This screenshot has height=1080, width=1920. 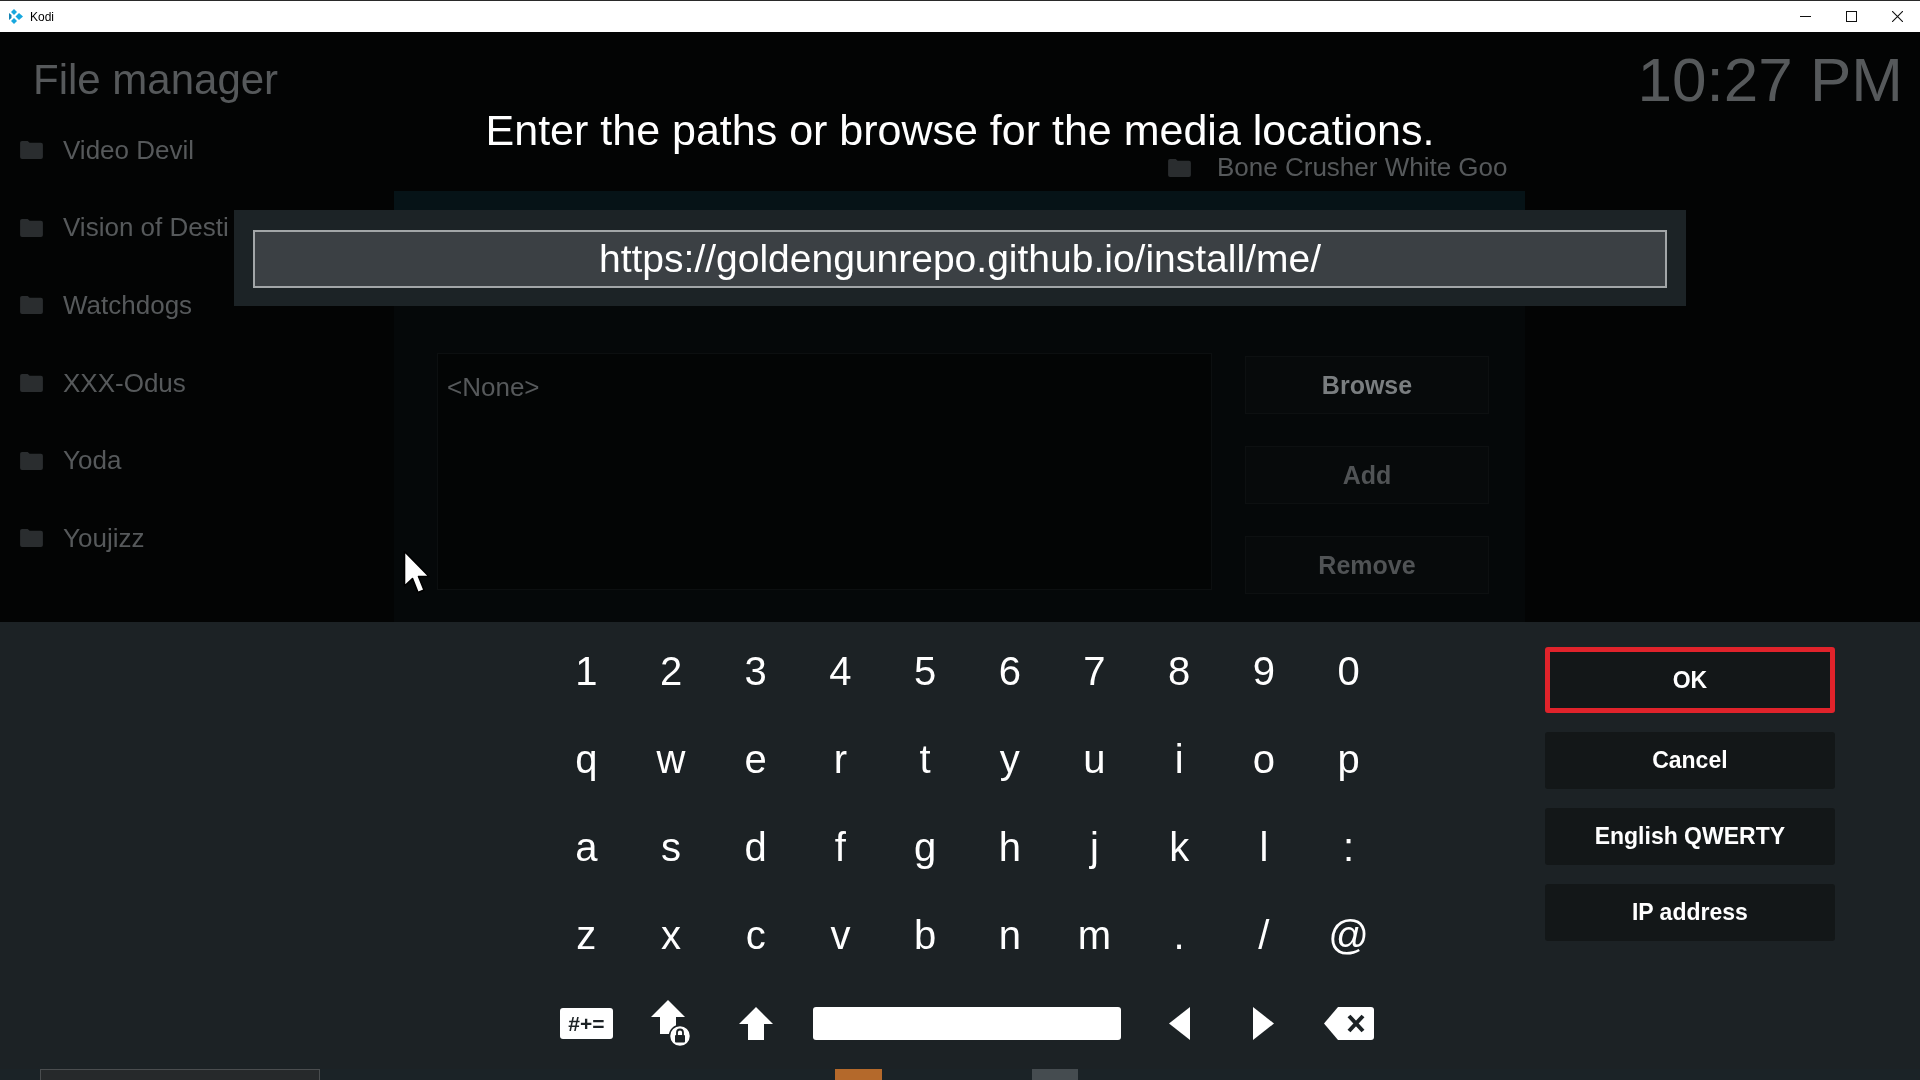 What do you see at coordinates (1263, 935) in the screenshot?
I see `keyboard-key: /` at bounding box center [1263, 935].